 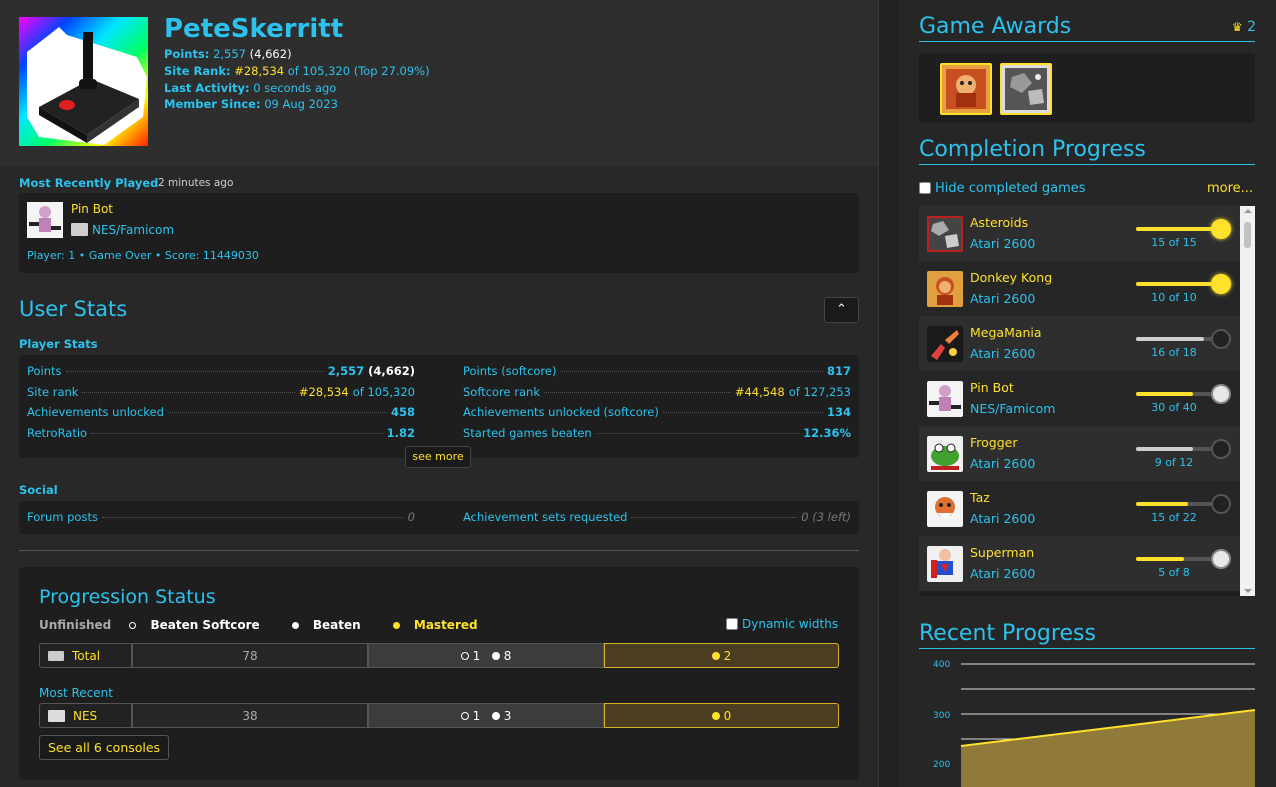 What do you see at coordinates (1247, 401) in the screenshot?
I see `completion-scrollbar` at bounding box center [1247, 401].